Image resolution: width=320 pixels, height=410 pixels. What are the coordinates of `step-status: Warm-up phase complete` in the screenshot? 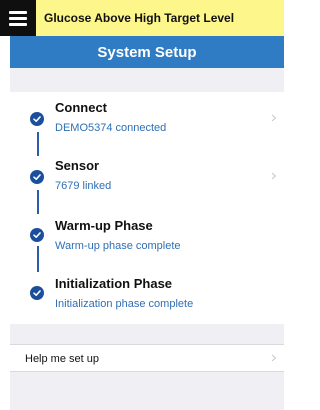 It's located at (118, 246).